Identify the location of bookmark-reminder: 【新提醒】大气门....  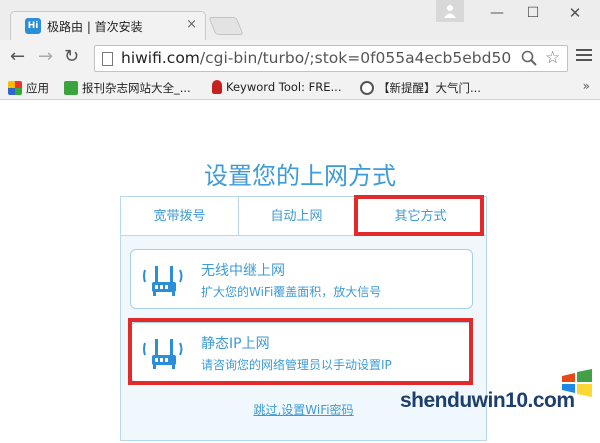
(420, 88).